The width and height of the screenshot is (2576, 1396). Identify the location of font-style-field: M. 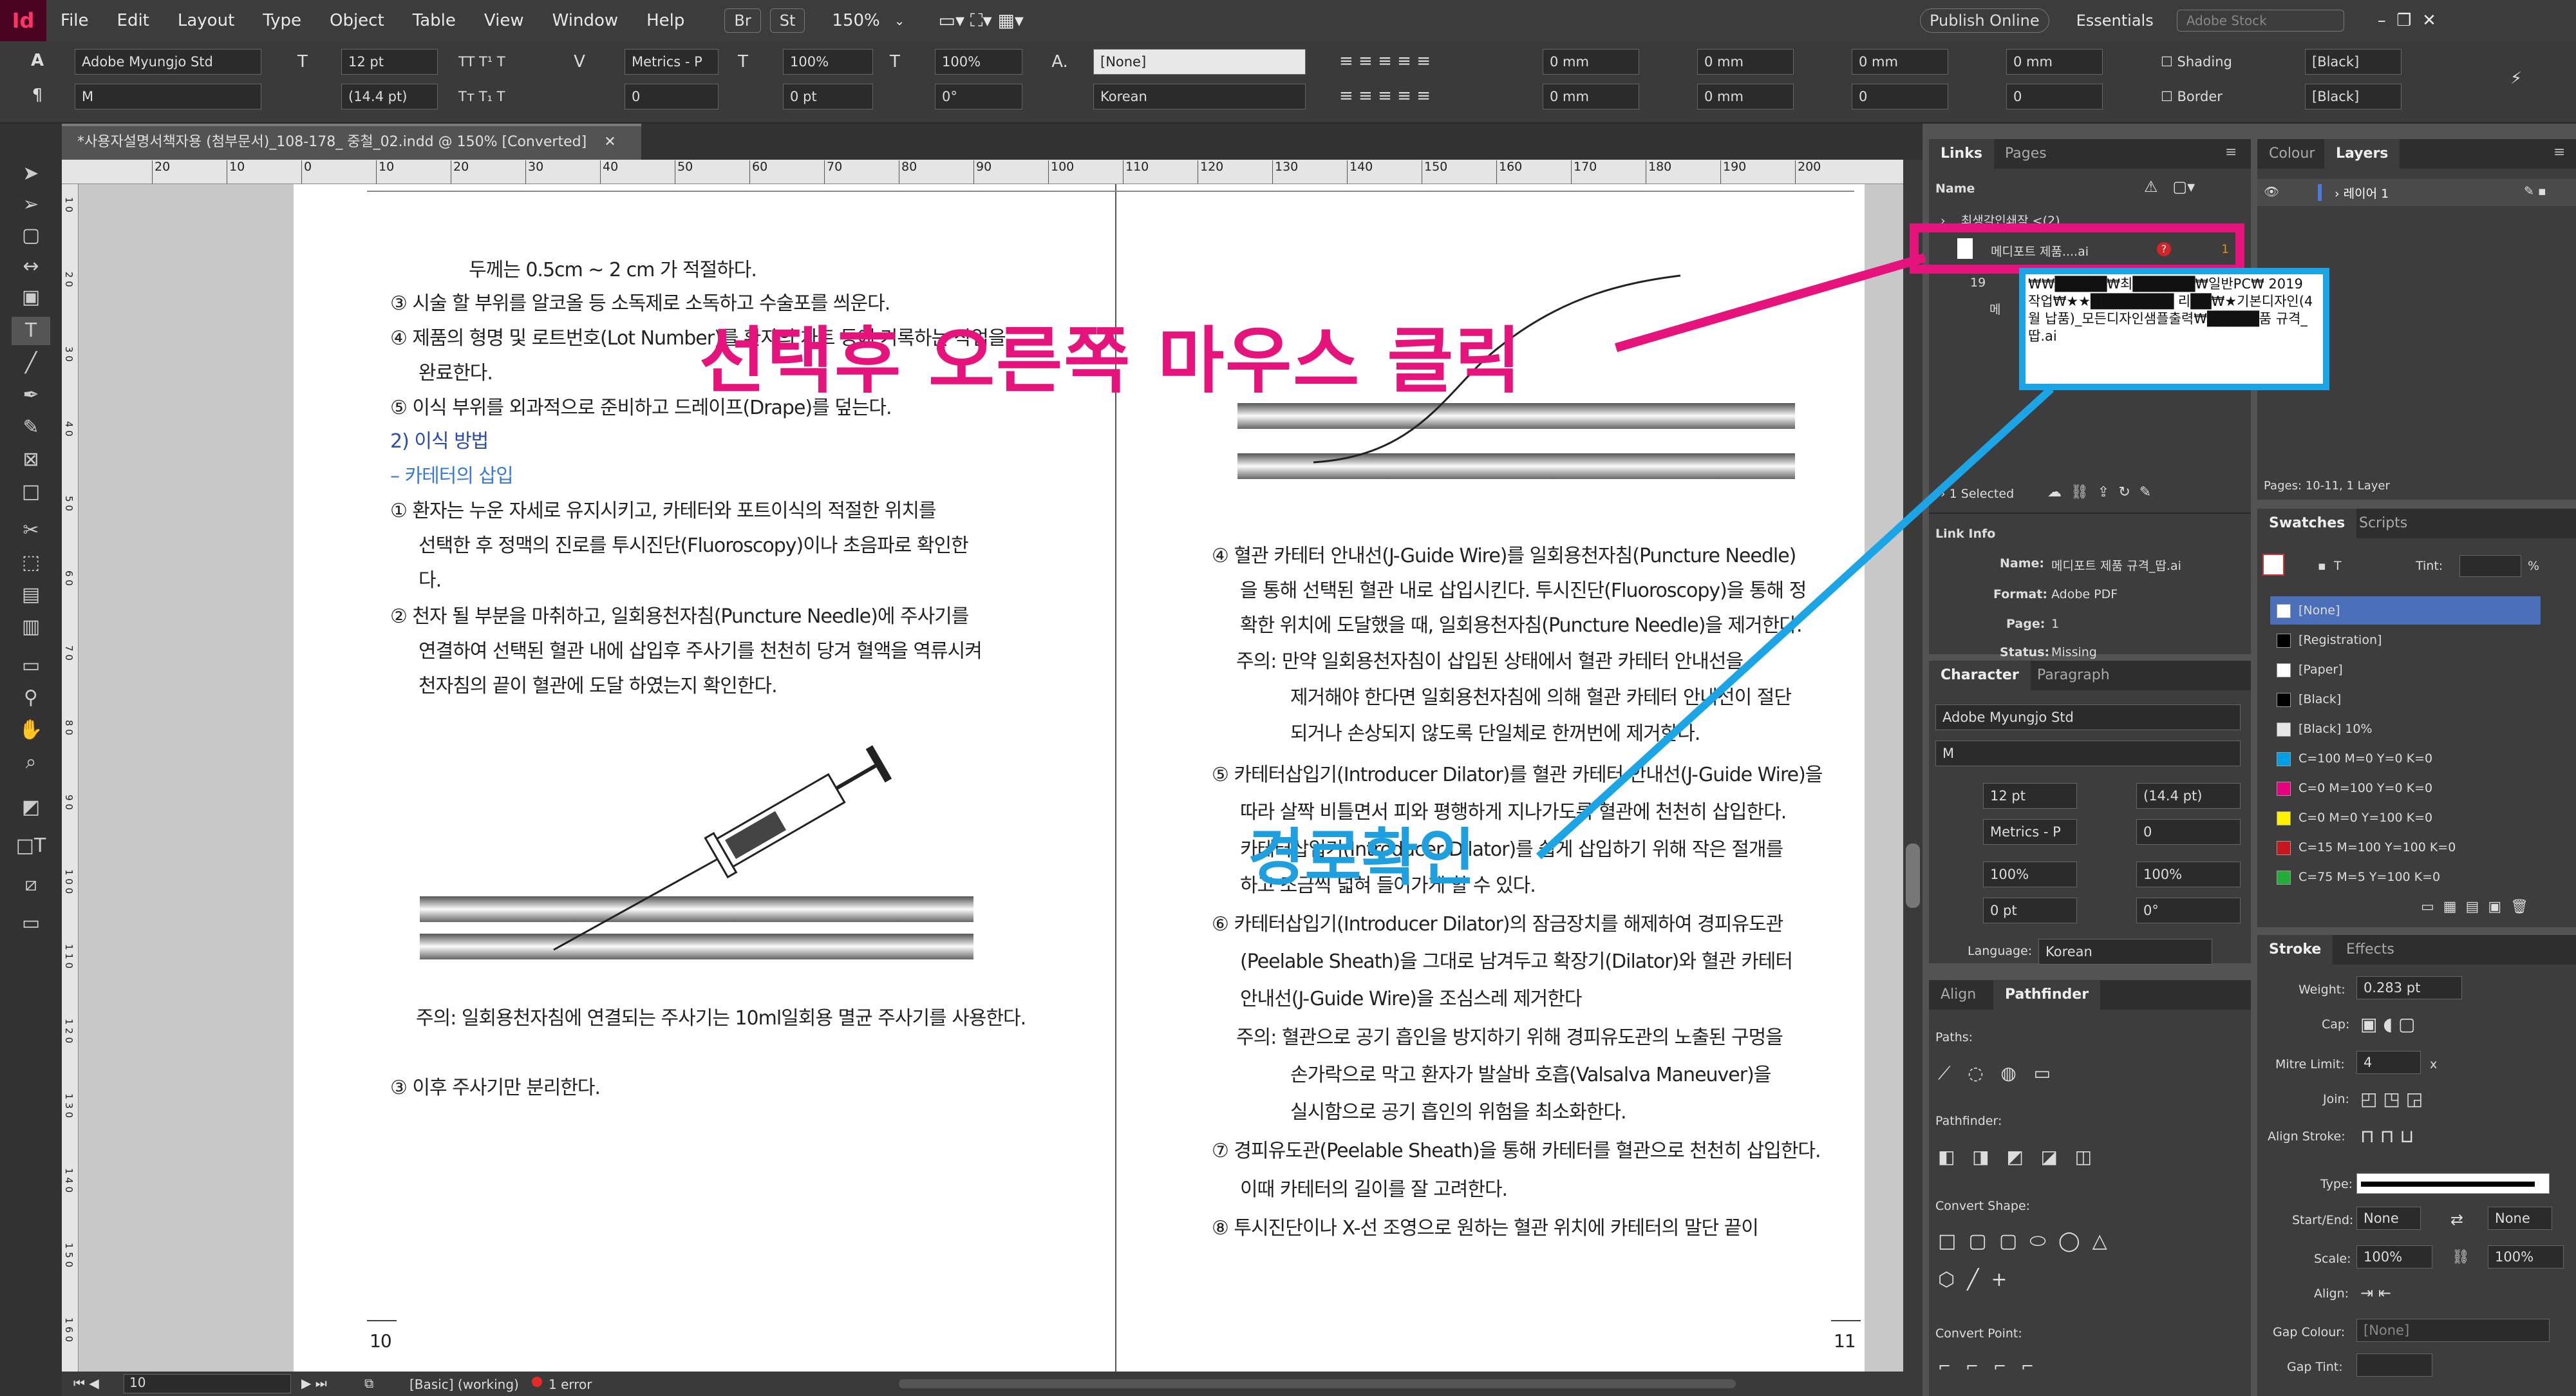
(168, 97).